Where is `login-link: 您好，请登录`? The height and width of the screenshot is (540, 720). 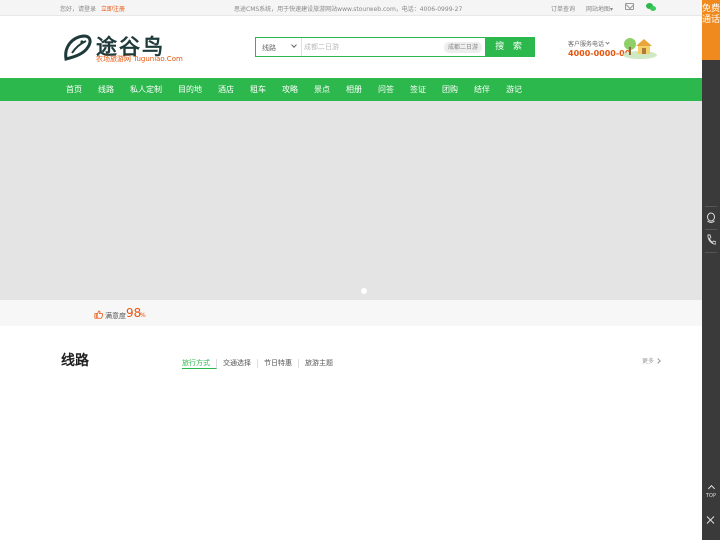
login-link: 您好，请登录 is located at coordinates (78, 9).